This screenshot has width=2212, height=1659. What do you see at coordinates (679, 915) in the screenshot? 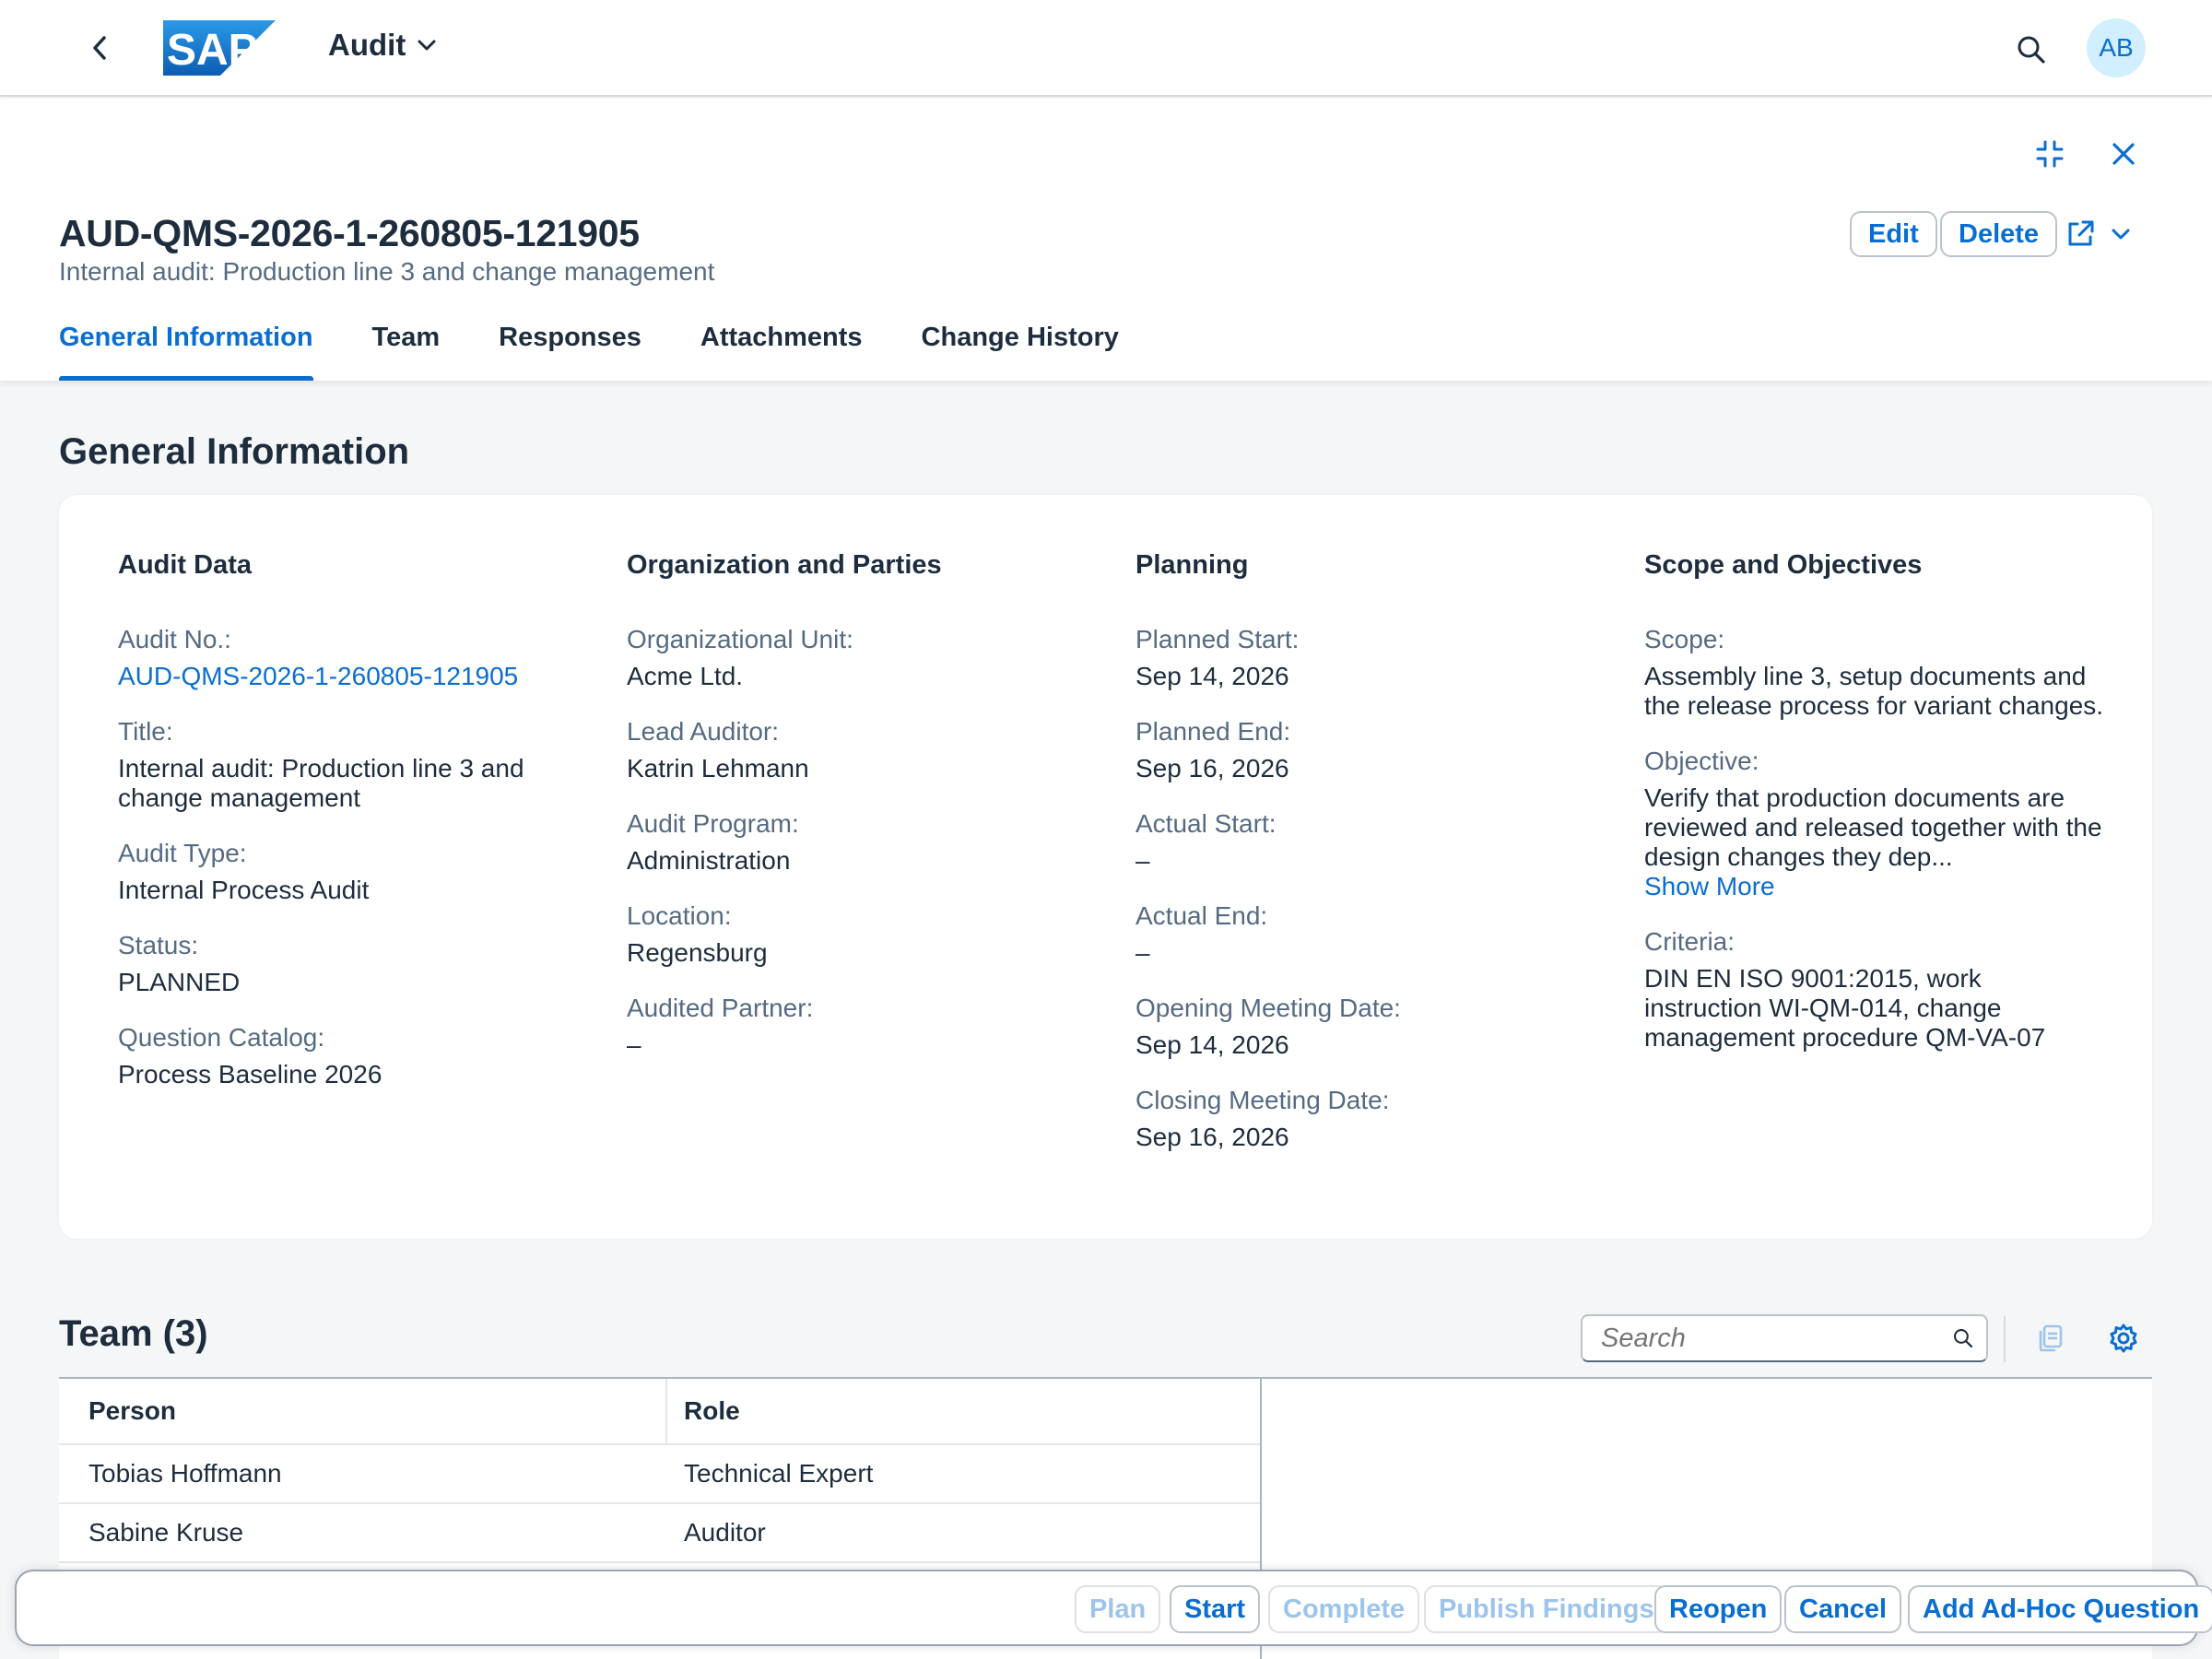
I see `field-label: Location:` at bounding box center [679, 915].